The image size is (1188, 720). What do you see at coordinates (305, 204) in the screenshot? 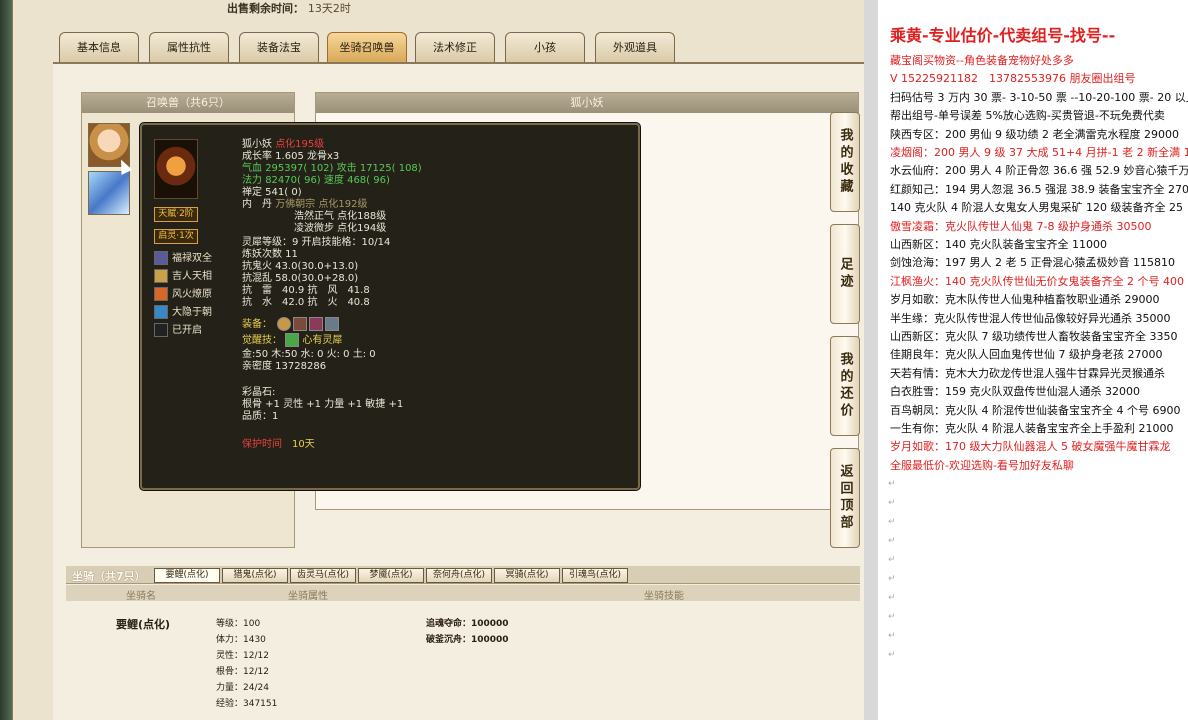
I see `inner-core-line-1: 内 丹 万佛朝宗 点化192级` at bounding box center [305, 204].